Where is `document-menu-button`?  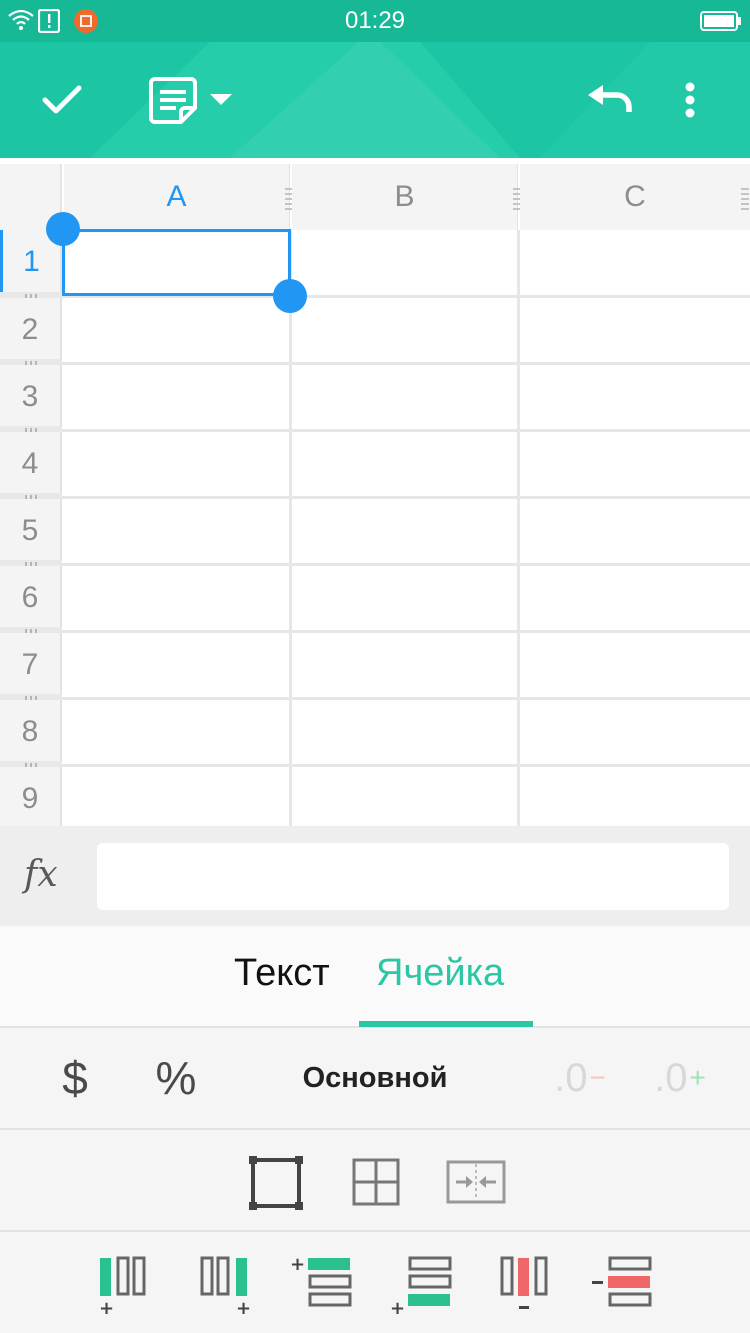
document-menu-button is located at coordinates (190, 100).